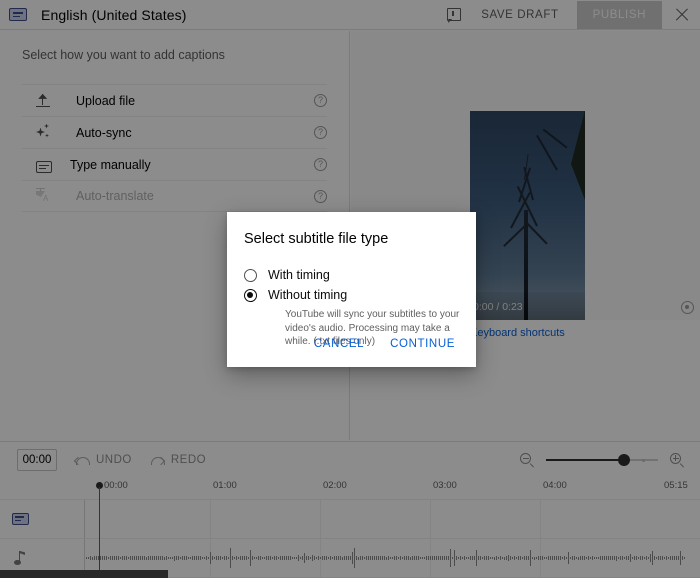 The image size is (700, 578). Describe the element at coordinates (339, 344) in the screenshot. I see `cancel-button: CANCEL` at that location.